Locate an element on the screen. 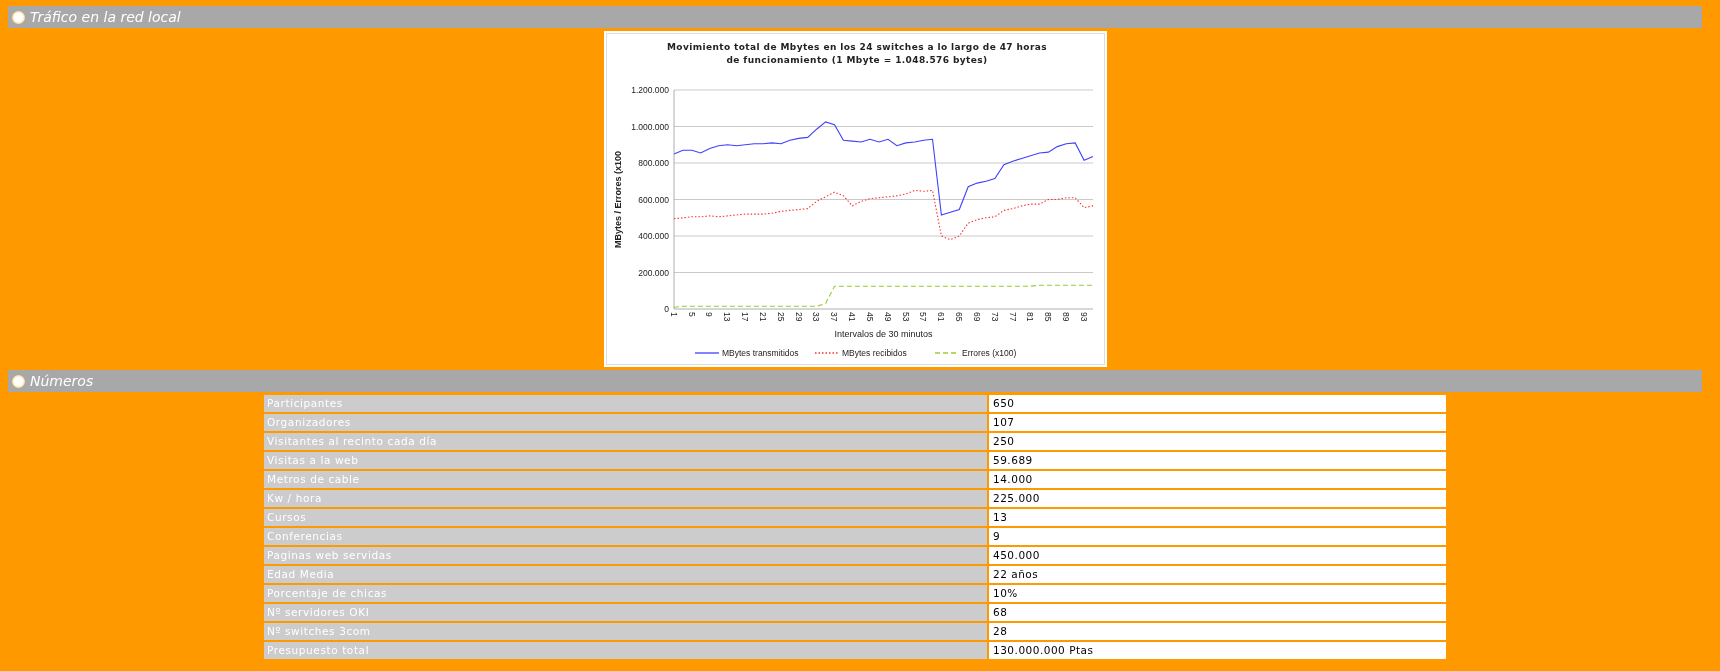  legend-label: MBytes transmitidos is located at coordinates (760, 353).